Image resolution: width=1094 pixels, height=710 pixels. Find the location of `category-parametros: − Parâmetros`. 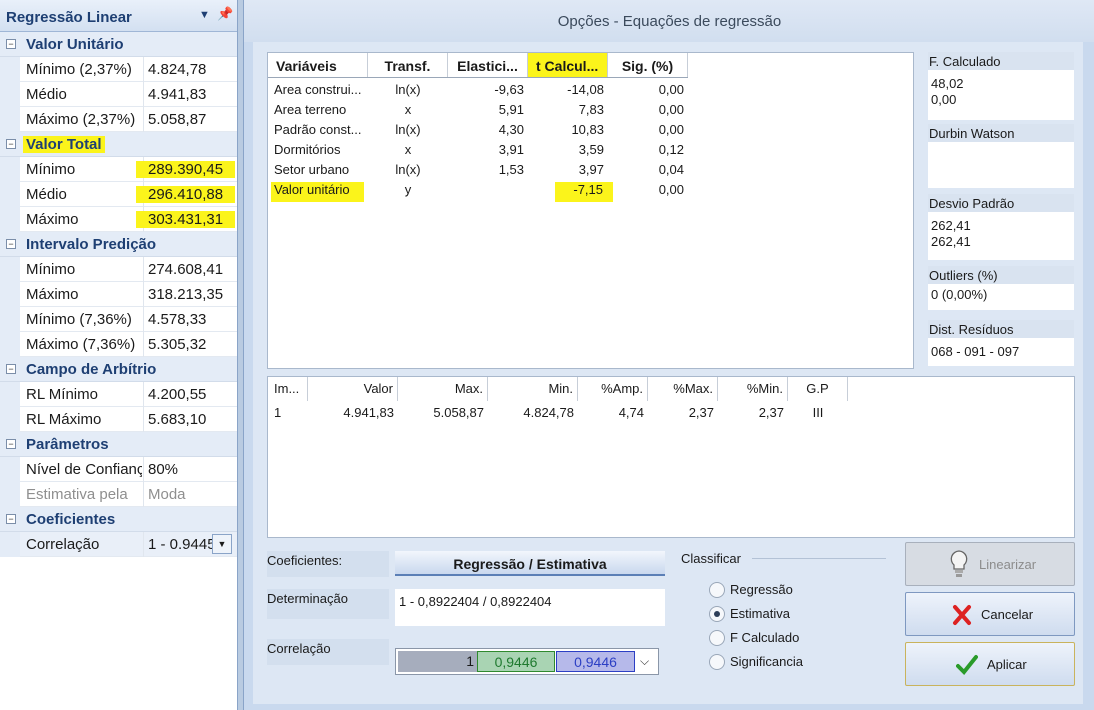

category-parametros: − Parâmetros is located at coordinates (118, 444).